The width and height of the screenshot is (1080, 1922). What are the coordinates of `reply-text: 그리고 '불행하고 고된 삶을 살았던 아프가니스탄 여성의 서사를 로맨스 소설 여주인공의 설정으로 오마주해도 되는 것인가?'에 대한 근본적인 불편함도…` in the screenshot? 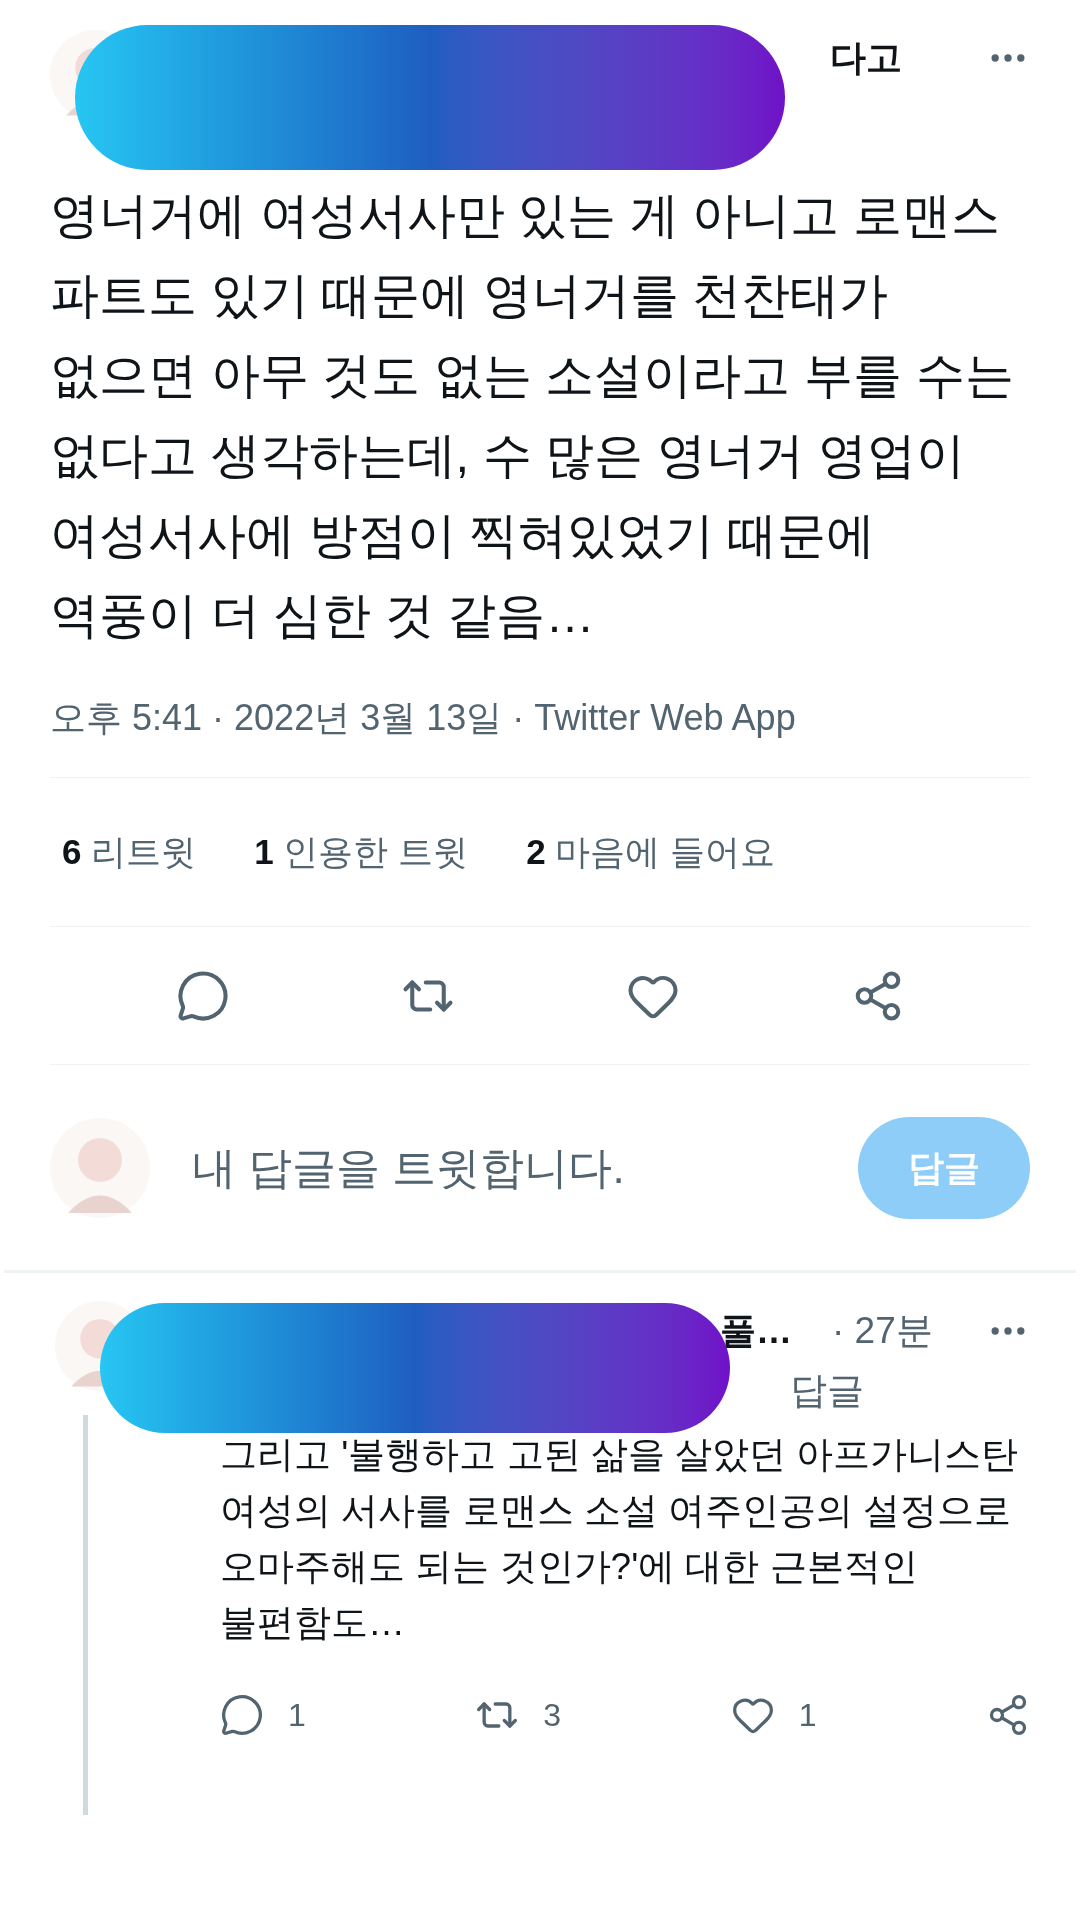 It's located at (620, 1539).